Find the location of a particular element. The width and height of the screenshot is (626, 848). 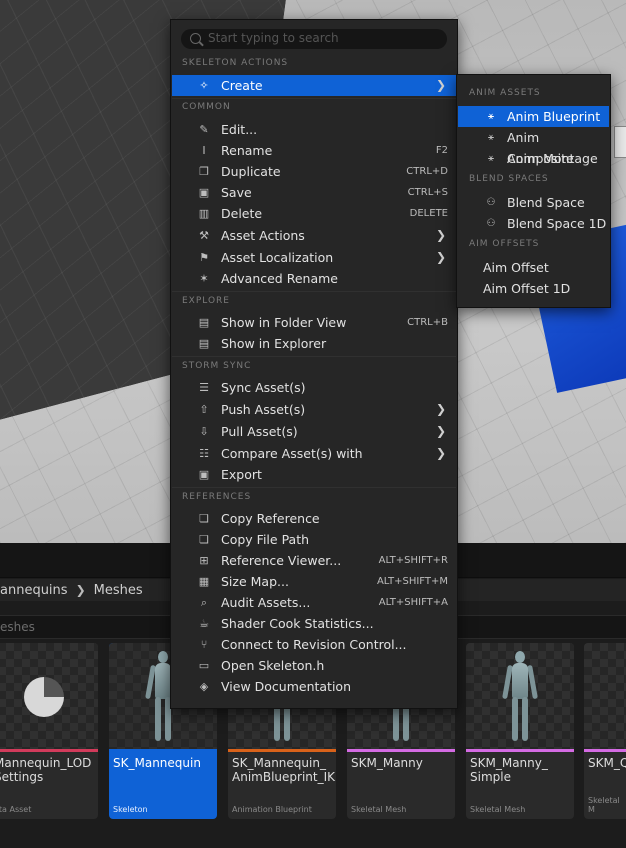

asset-tile: SKM_Manny_ Simple Skeletal Mesh is located at coordinates (520, 731).